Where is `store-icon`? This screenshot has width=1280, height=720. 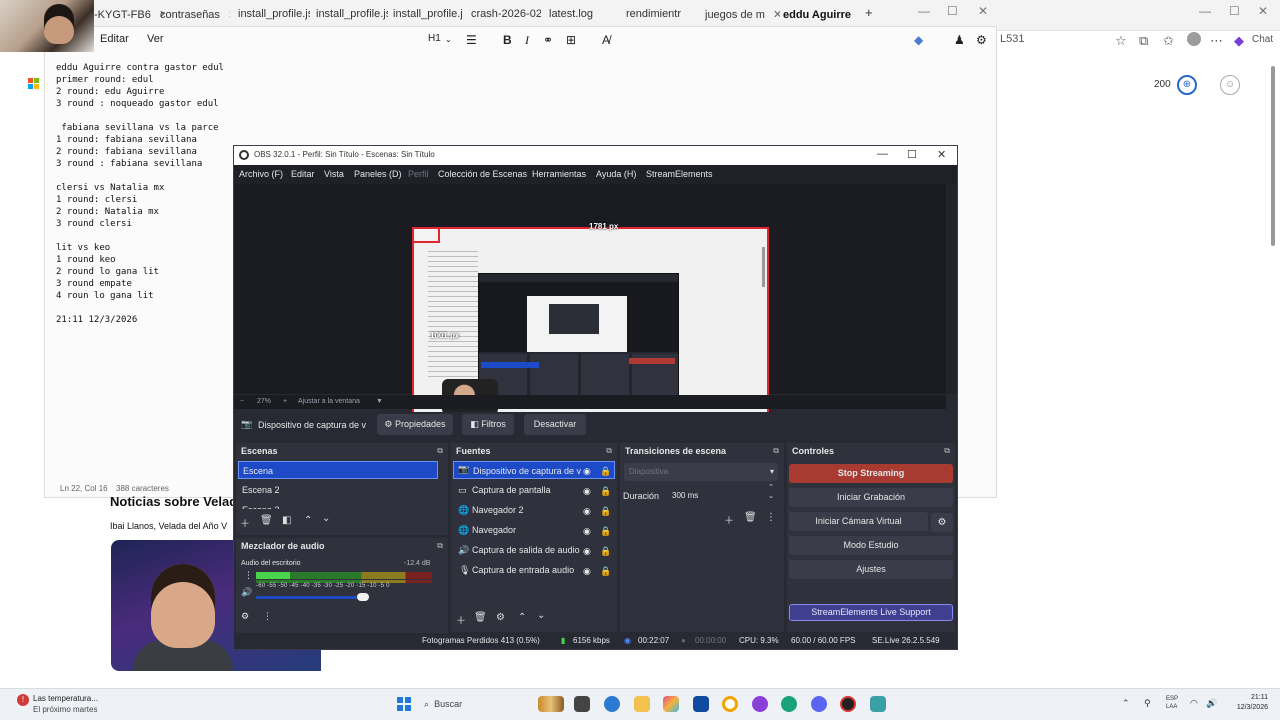
store-icon is located at coordinates (701, 704).